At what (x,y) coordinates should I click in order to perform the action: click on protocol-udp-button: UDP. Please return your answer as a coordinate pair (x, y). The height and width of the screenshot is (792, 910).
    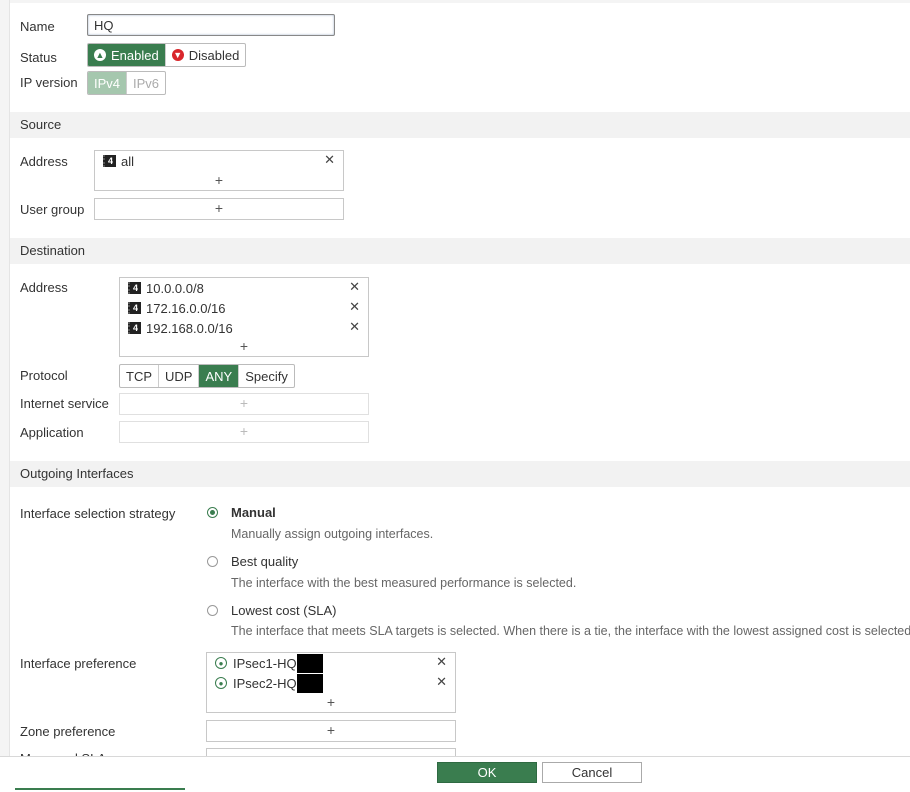
    Looking at the image, I should click on (178, 376).